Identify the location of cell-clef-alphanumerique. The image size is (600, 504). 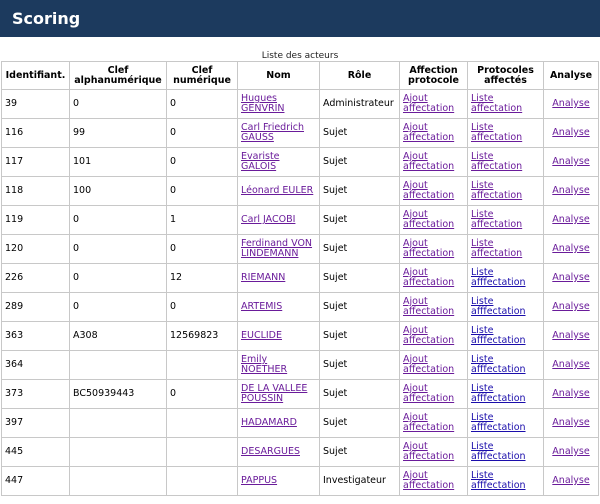
(118, 423).